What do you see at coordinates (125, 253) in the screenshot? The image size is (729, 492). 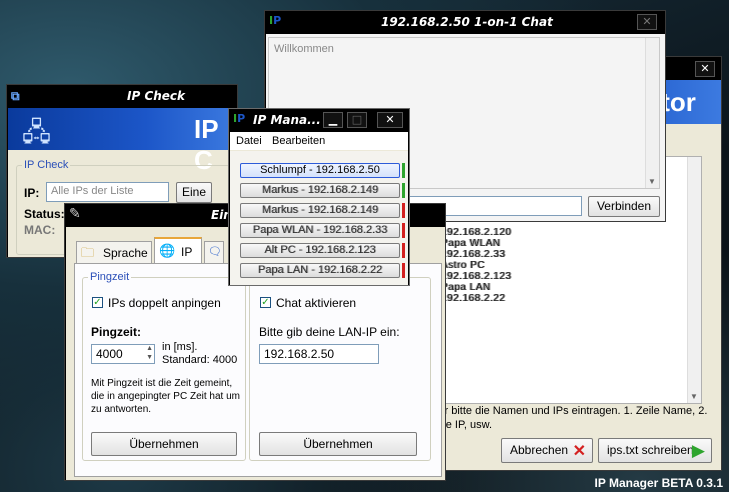 I see `tab-sprache-label: Sprache` at bounding box center [125, 253].